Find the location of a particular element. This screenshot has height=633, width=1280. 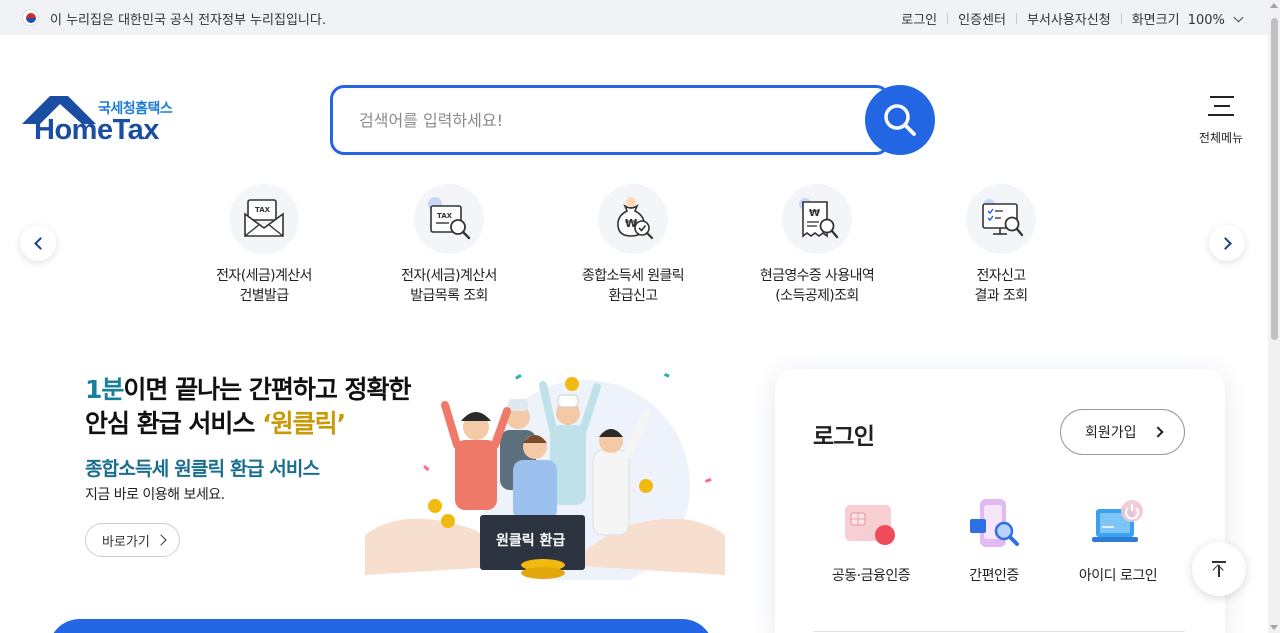

login-option-label: 공동·금융인증 is located at coordinates (871, 576).